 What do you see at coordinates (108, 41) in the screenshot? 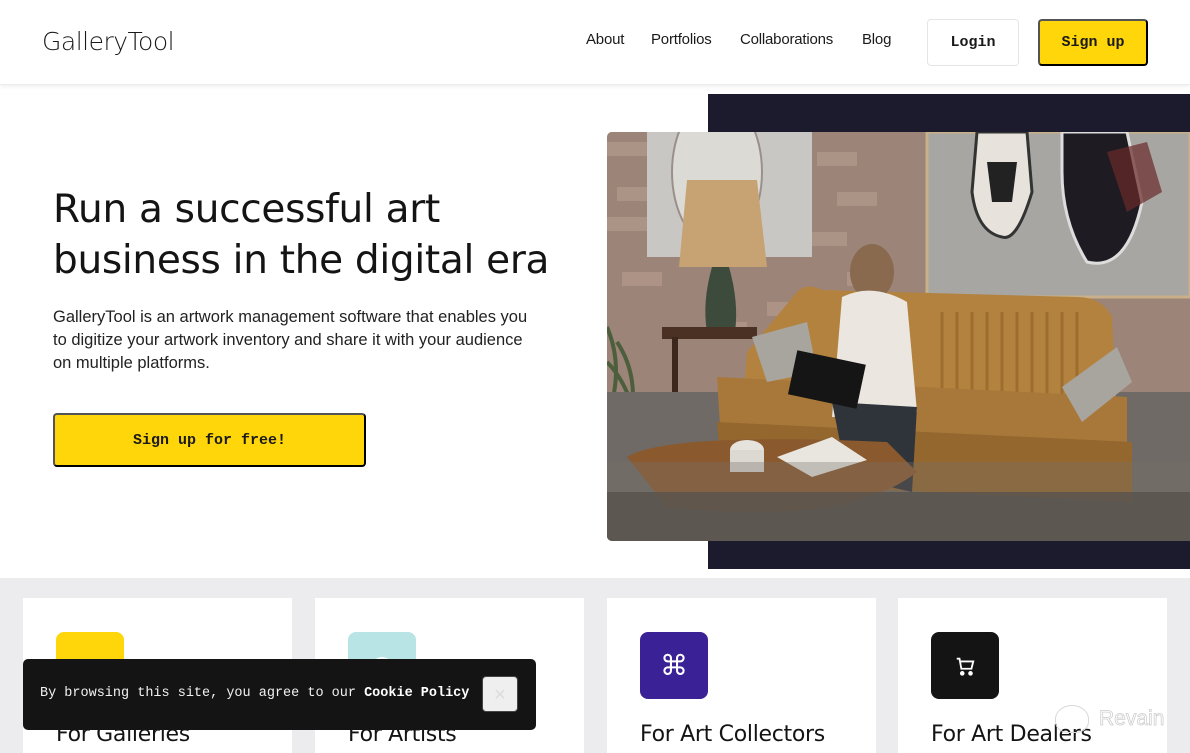
I see `logo: GalleryTool` at bounding box center [108, 41].